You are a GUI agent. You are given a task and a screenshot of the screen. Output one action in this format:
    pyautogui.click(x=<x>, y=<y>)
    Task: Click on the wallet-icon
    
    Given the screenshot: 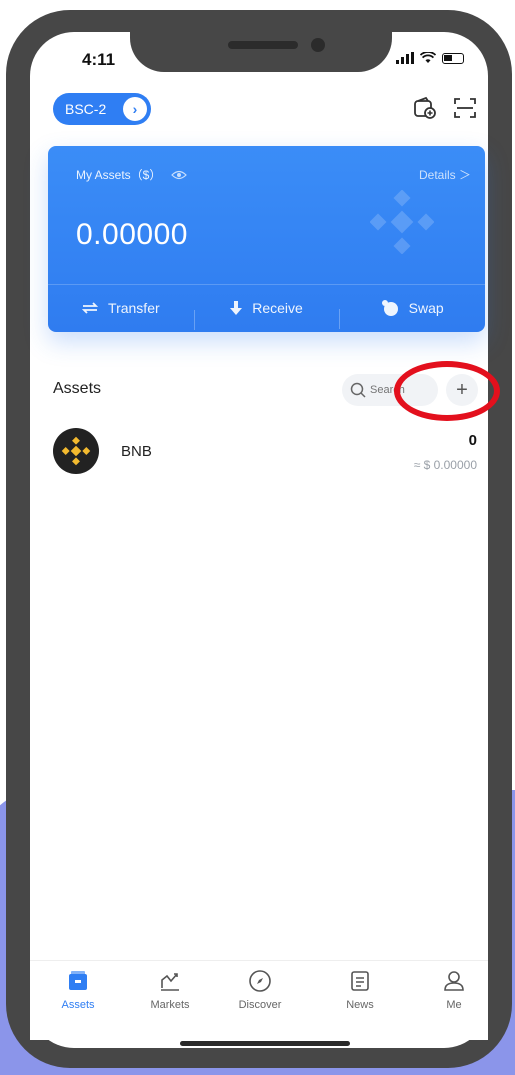 What is the action you would take?
    pyautogui.click(x=78, y=980)
    